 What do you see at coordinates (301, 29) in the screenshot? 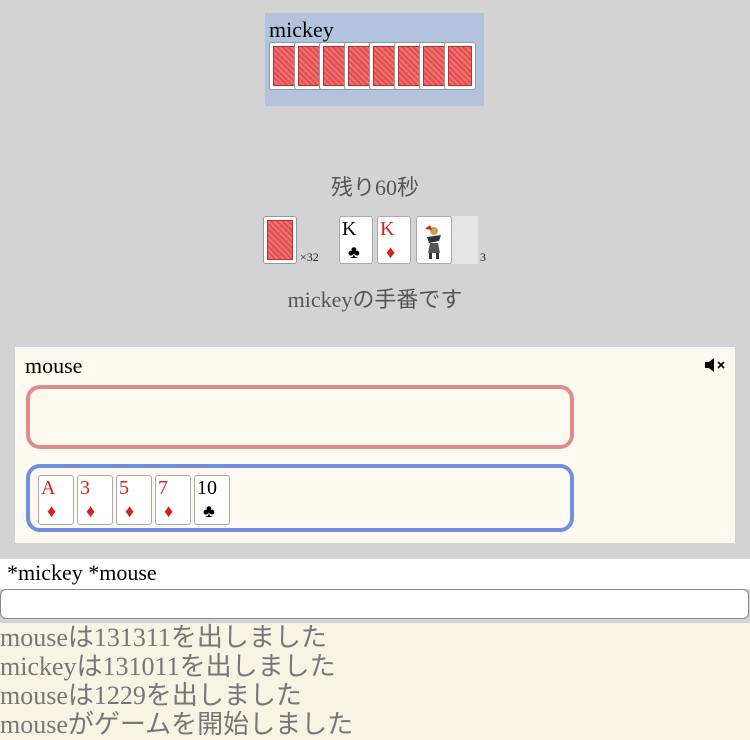
I see `opponent-name: mickey` at bounding box center [301, 29].